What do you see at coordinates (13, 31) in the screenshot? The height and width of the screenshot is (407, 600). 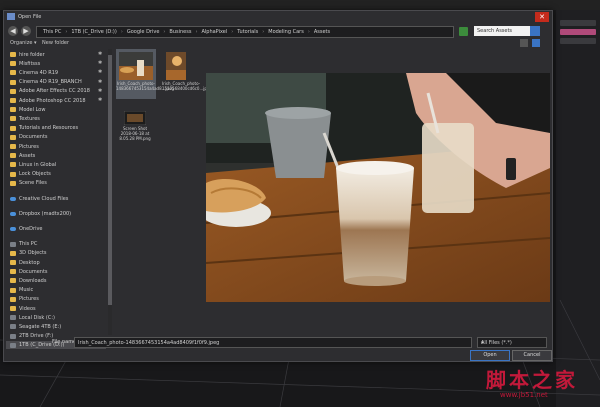 I see `back-button: ◀` at bounding box center [13, 31].